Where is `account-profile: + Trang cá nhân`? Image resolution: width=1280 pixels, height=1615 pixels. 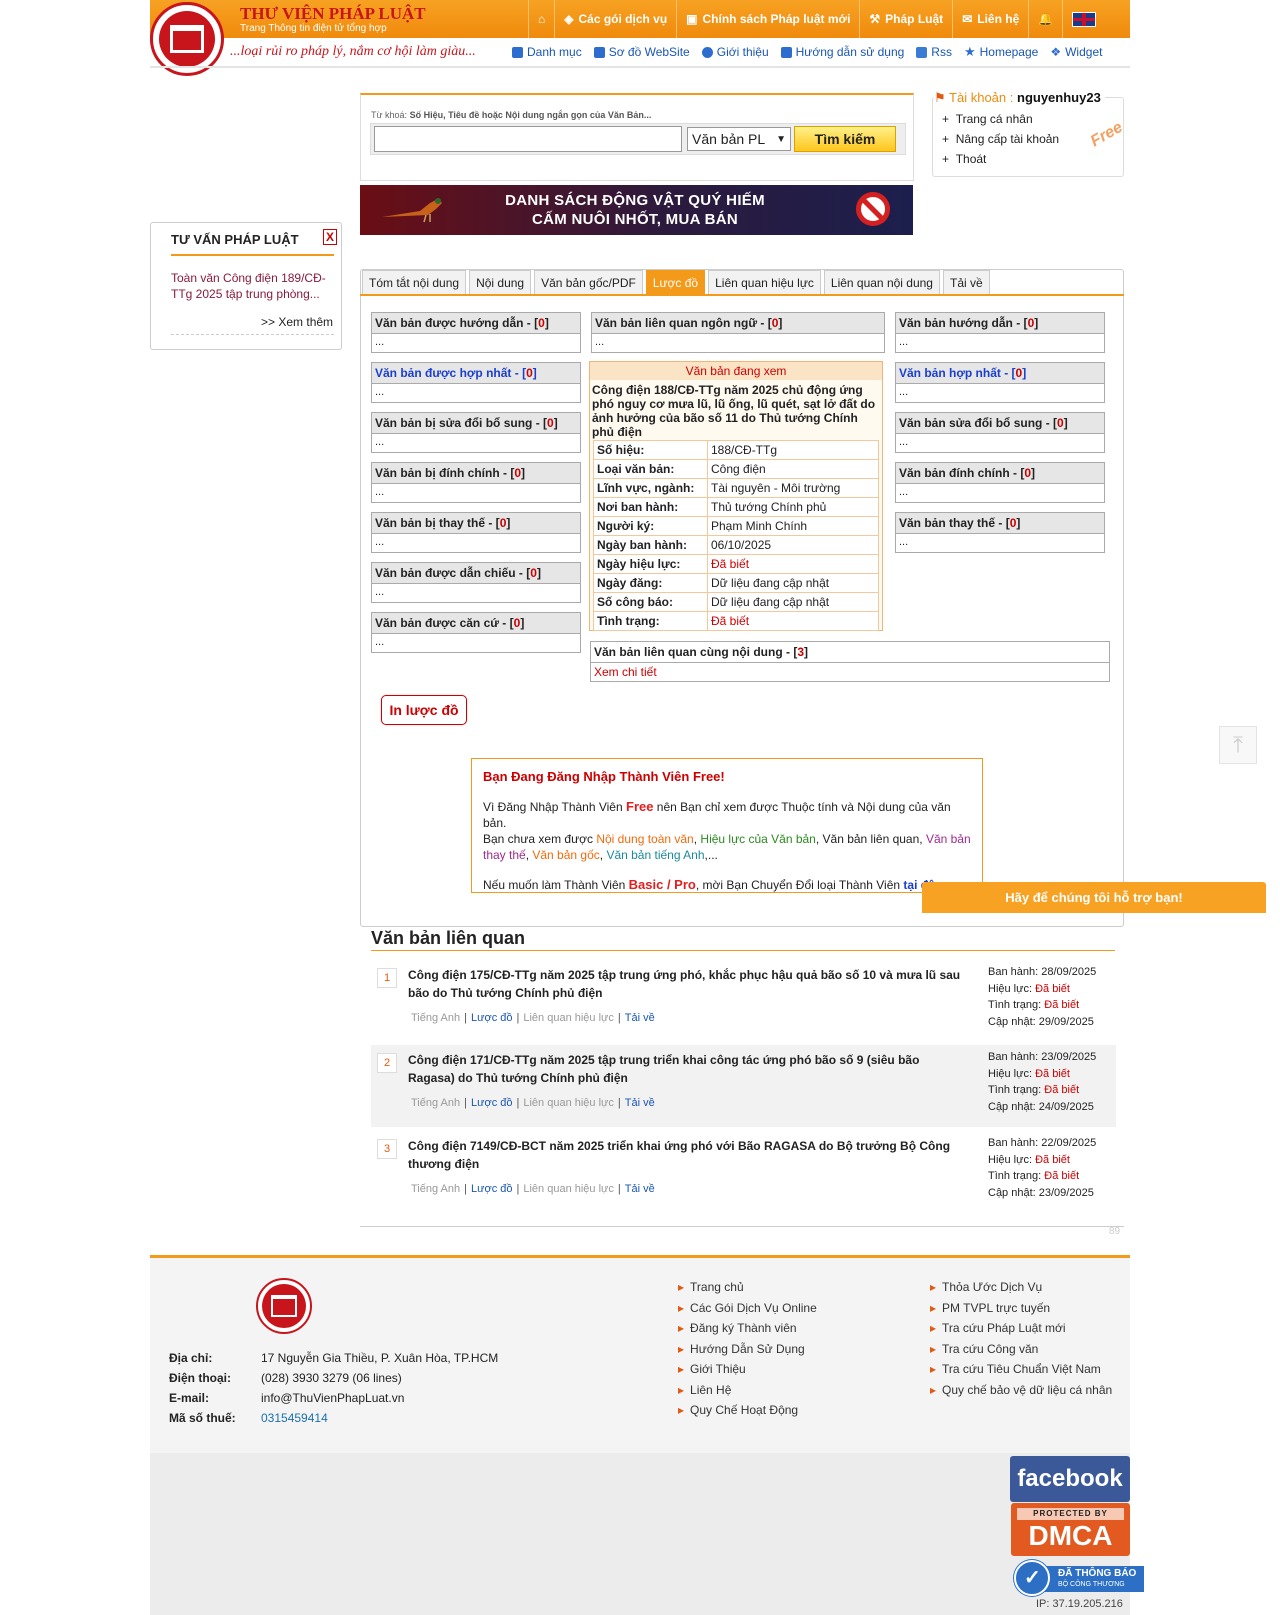
account-profile: + Trang cá nhân is located at coordinates (1000, 119).